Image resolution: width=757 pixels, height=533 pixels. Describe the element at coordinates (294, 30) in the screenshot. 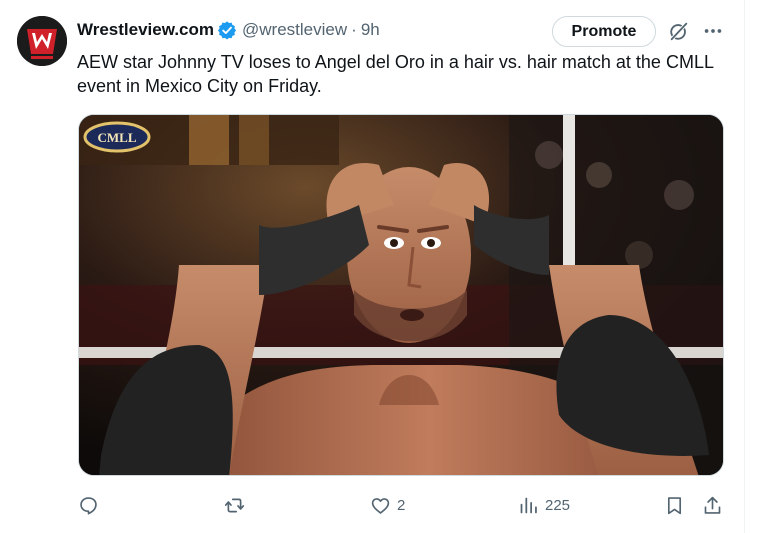

I see `author-handle: @wrestleview` at that location.